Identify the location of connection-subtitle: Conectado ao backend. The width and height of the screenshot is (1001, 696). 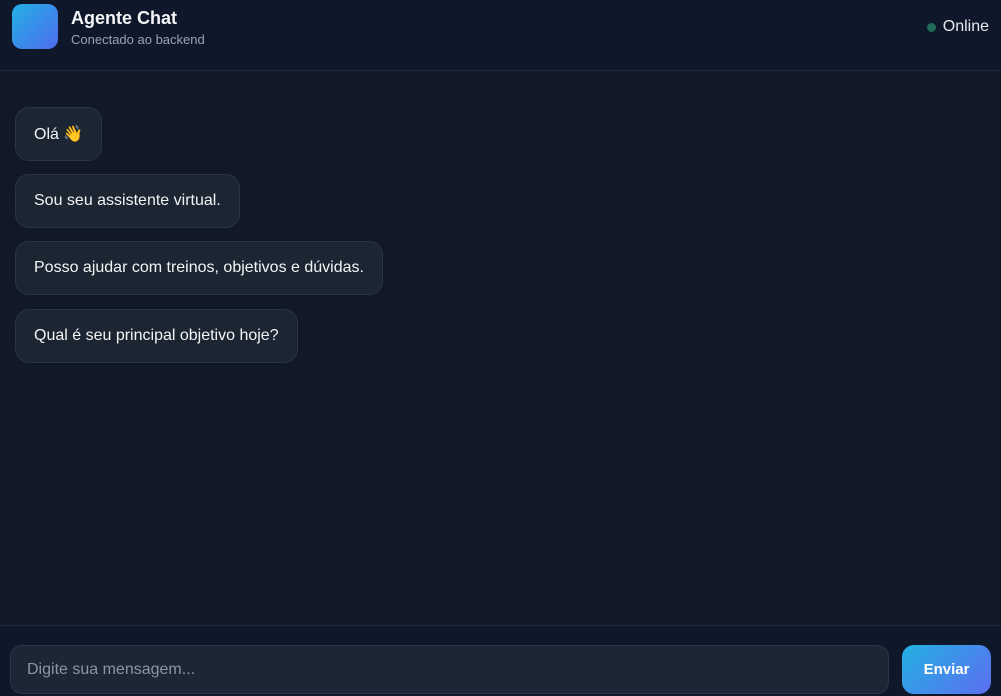
(138, 39).